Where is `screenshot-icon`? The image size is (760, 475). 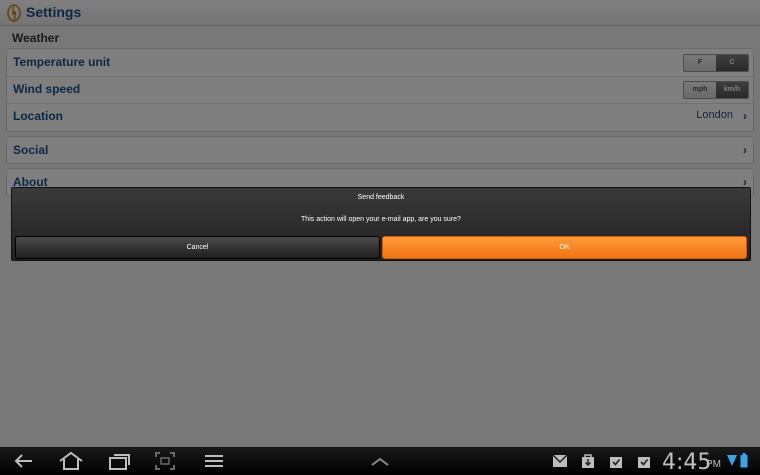 screenshot-icon is located at coordinates (165, 461).